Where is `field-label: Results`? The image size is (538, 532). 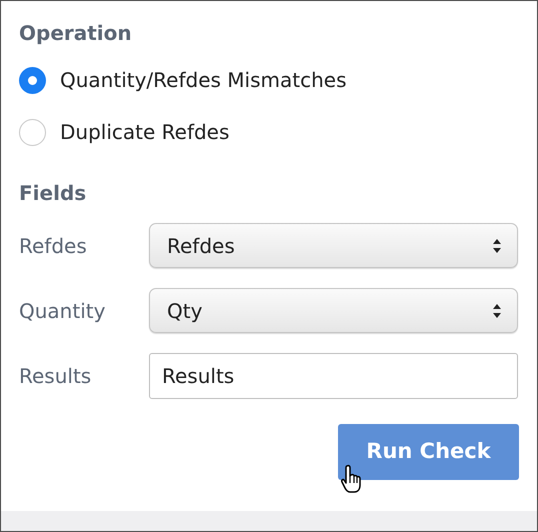 field-label: Results is located at coordinates (55, 376).